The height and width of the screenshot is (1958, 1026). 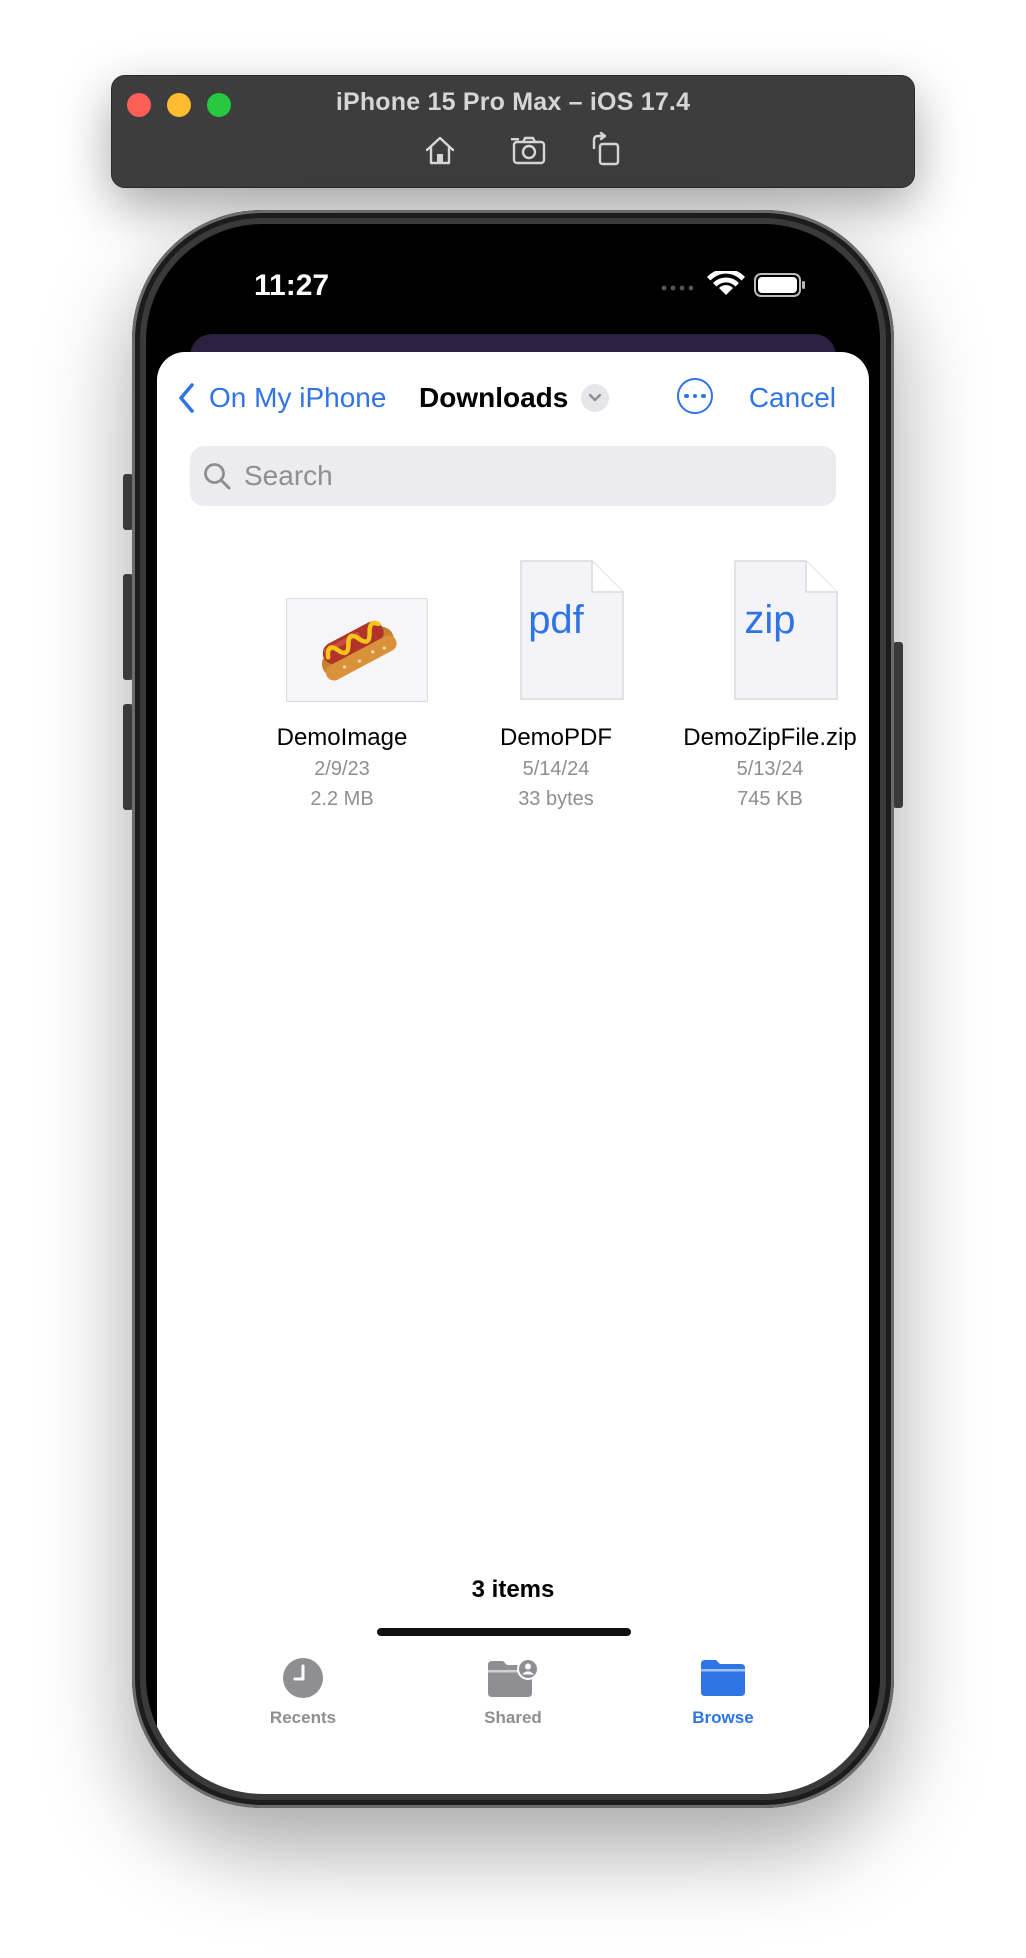 I want to click on file-date: 5/13/24, so click(x=770, y=769).